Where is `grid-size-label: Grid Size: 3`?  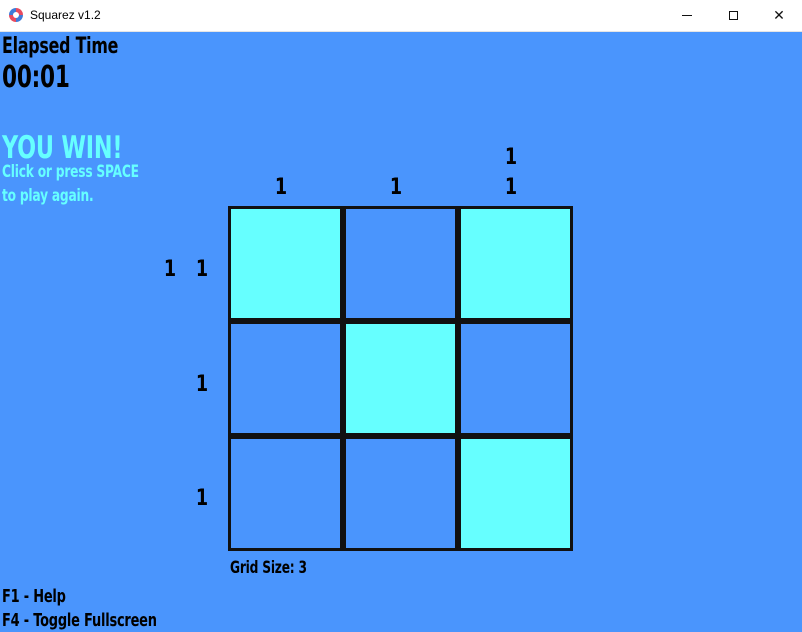
grid-size-label: Grid Size: 3 is located at coordinates (268, 568).